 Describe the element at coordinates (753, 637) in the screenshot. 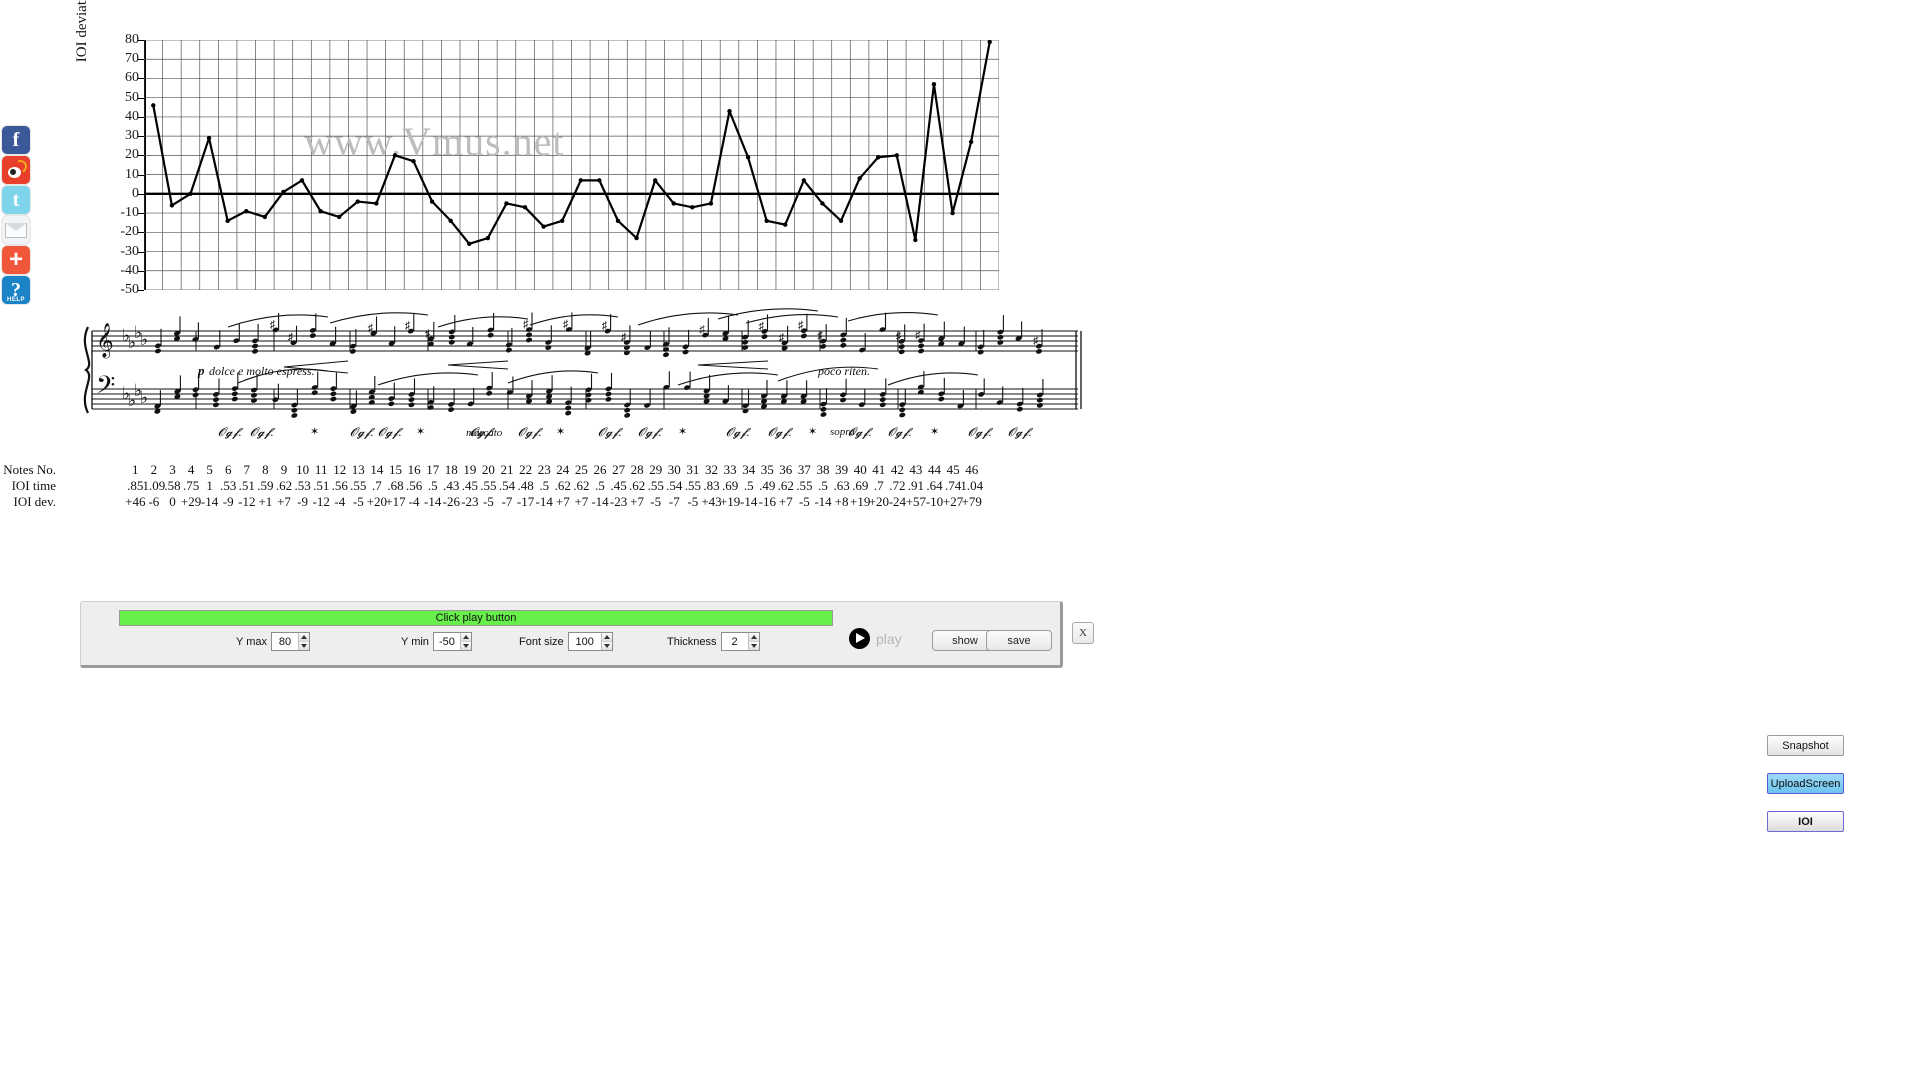

I see `thickness-spin-up` at that location.